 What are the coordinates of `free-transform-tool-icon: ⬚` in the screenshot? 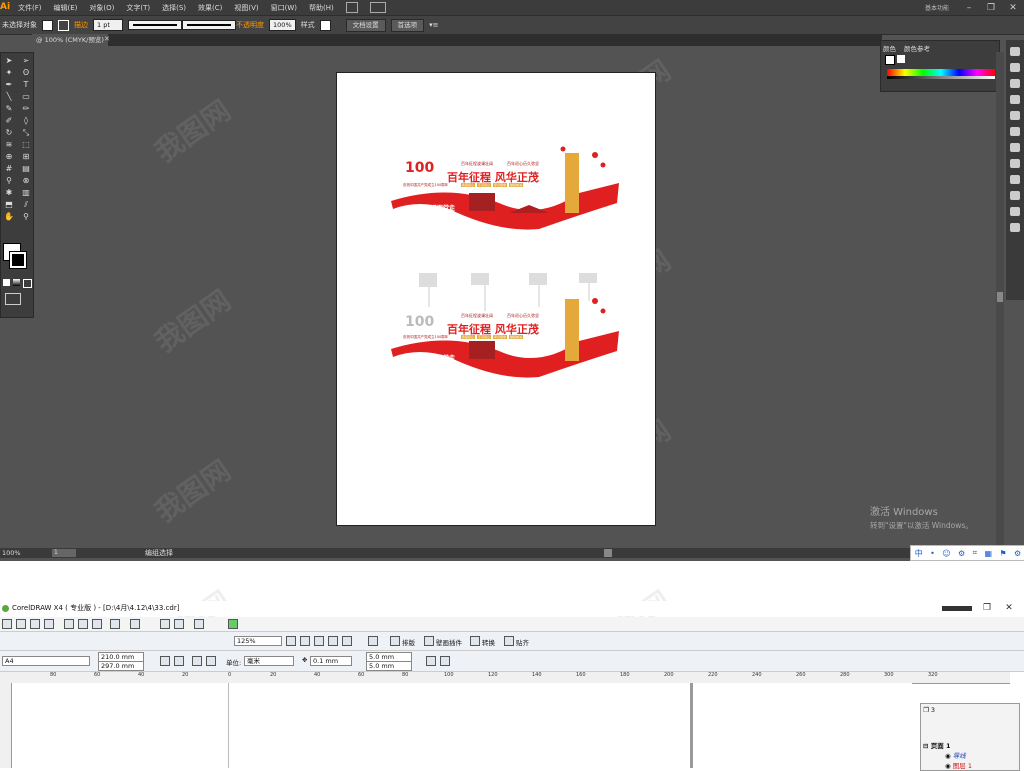 It's located at (26, 144).